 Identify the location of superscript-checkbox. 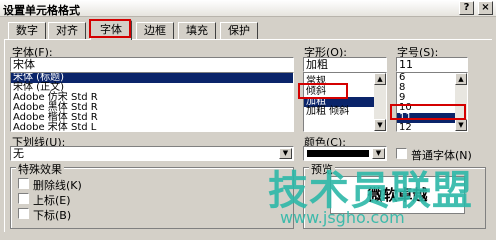
(23, 198).